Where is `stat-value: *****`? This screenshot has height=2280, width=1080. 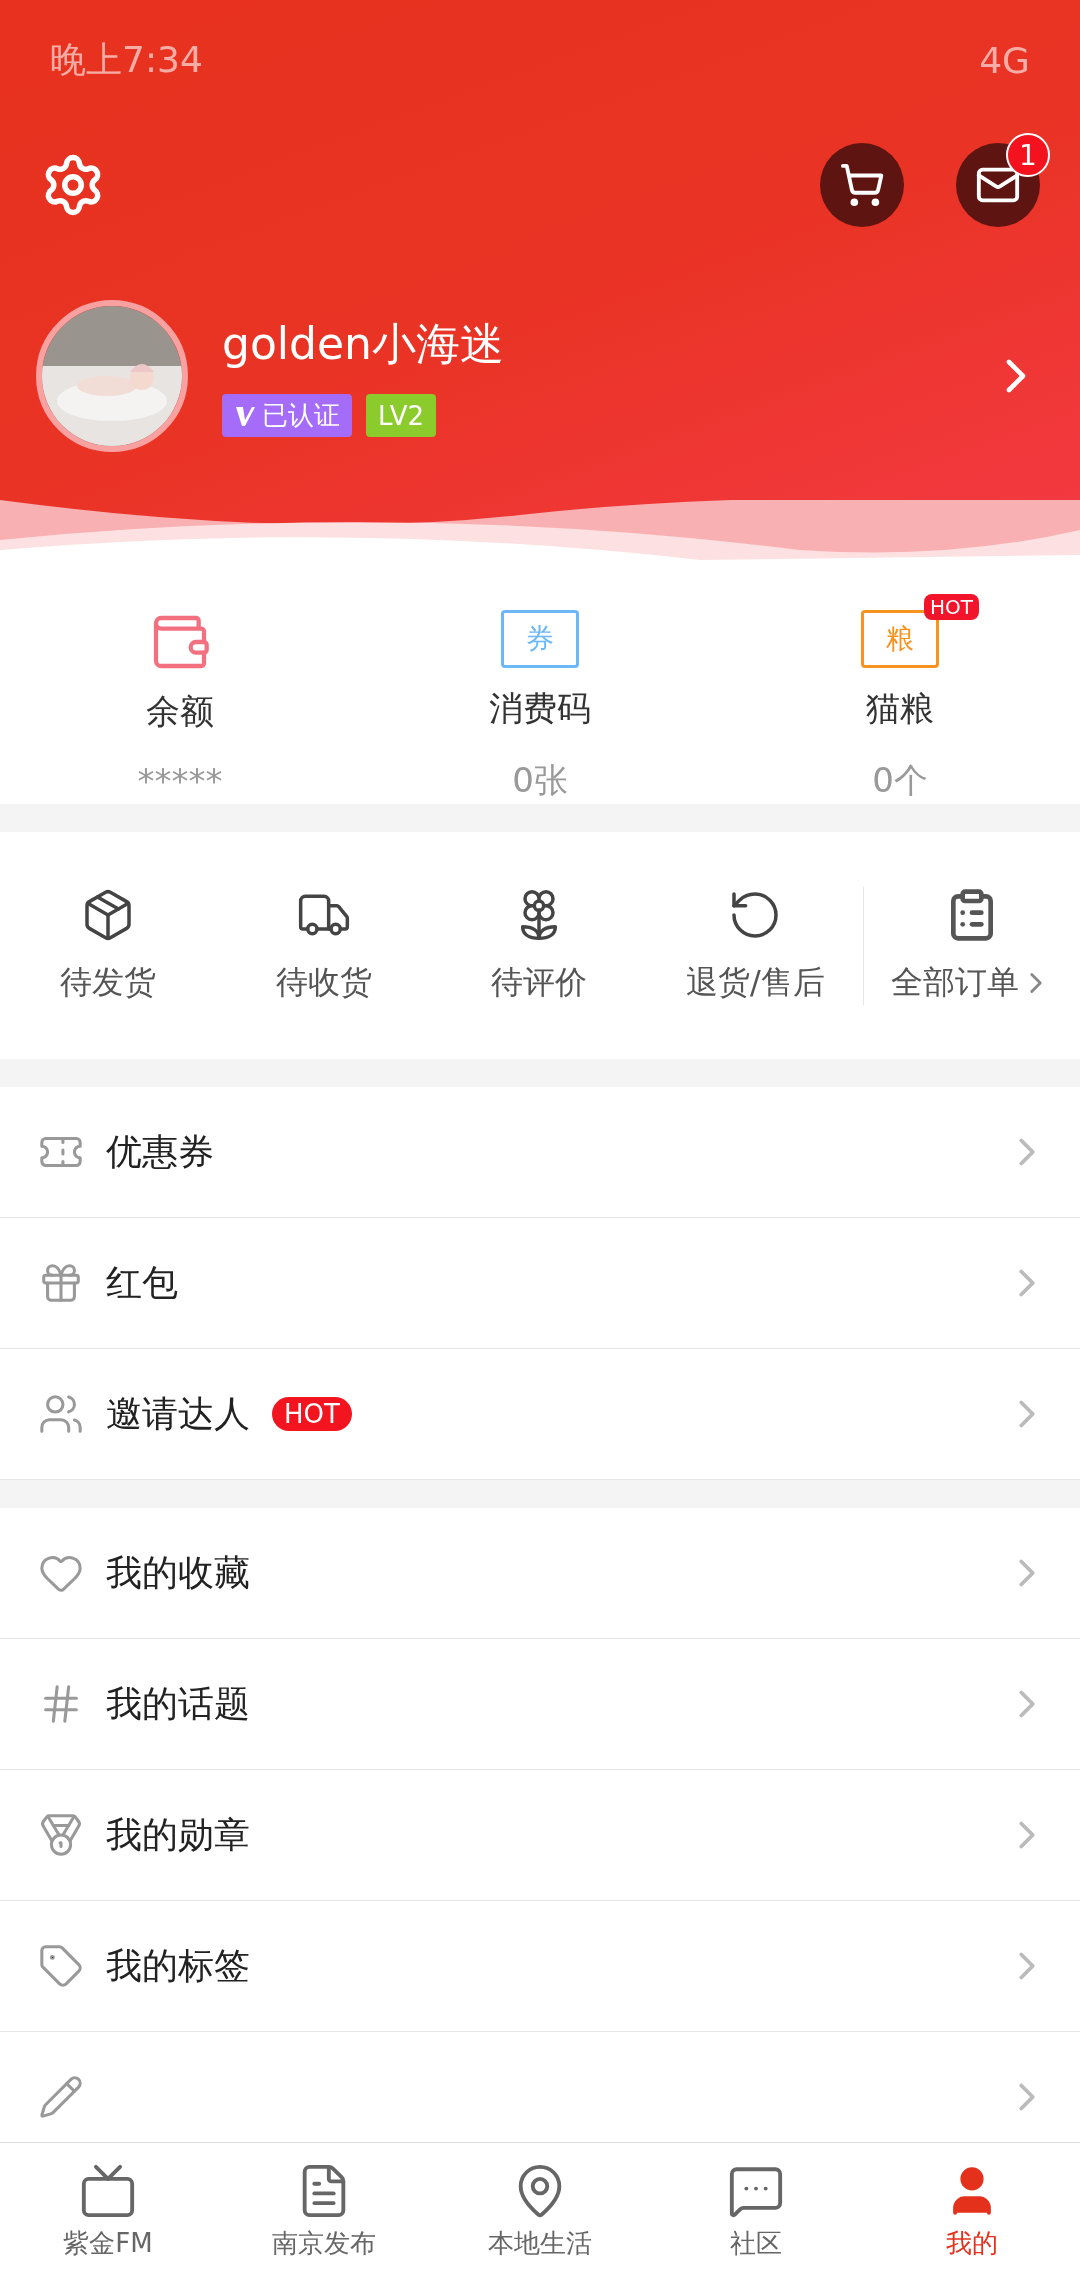 stat-value: ***** is located at coordinates (180, 781).